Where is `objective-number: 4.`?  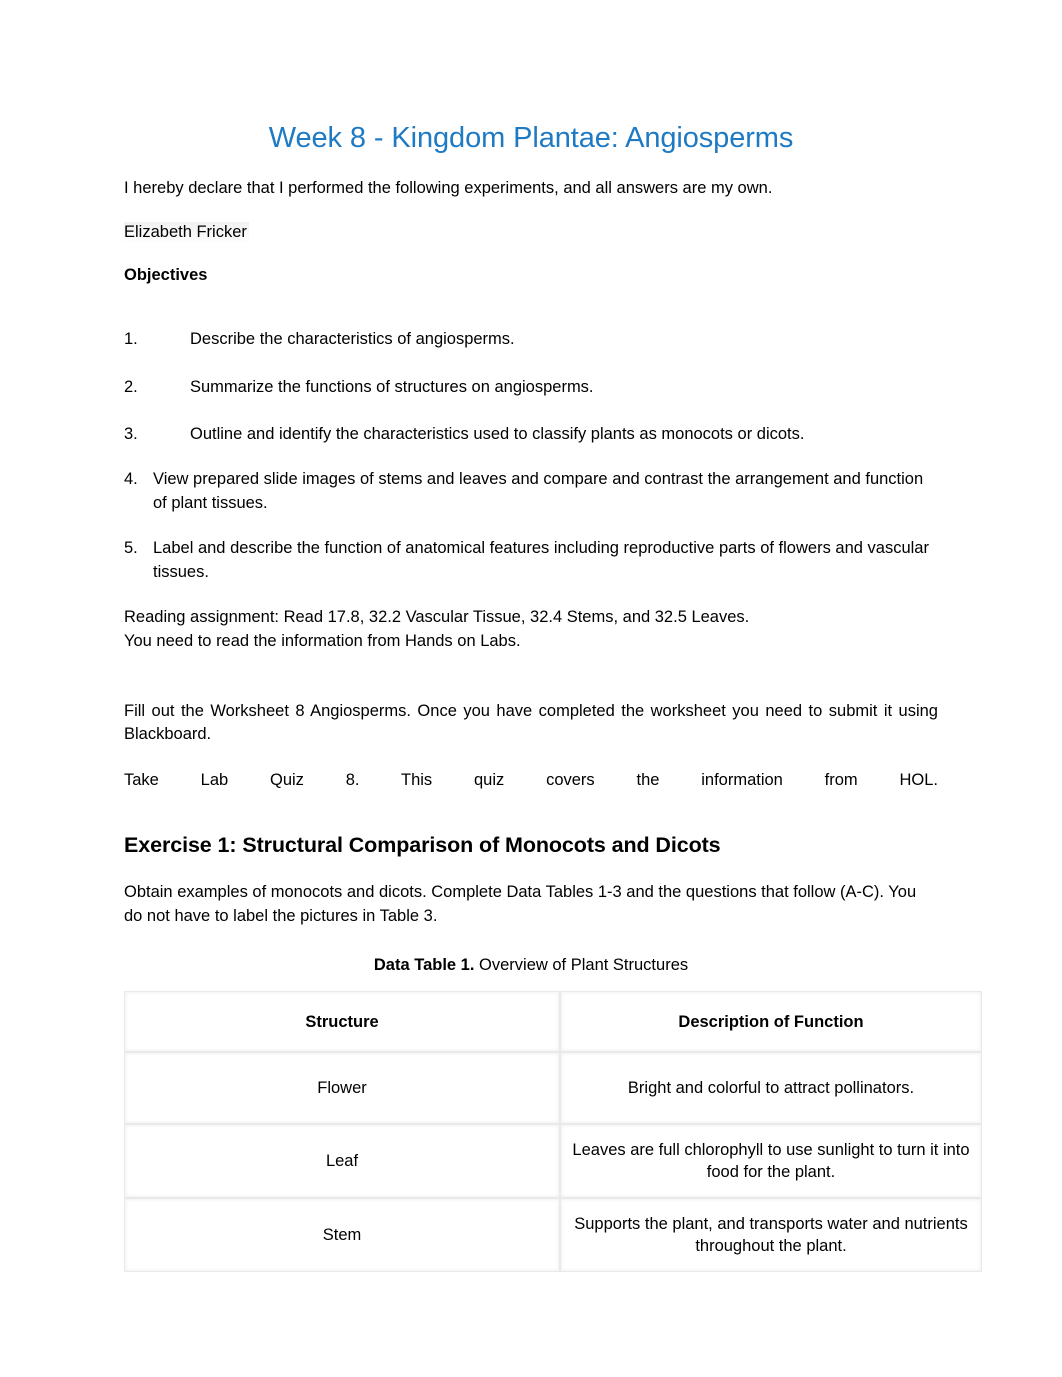
objective-number: 4. is located at coordinates (131, 479).